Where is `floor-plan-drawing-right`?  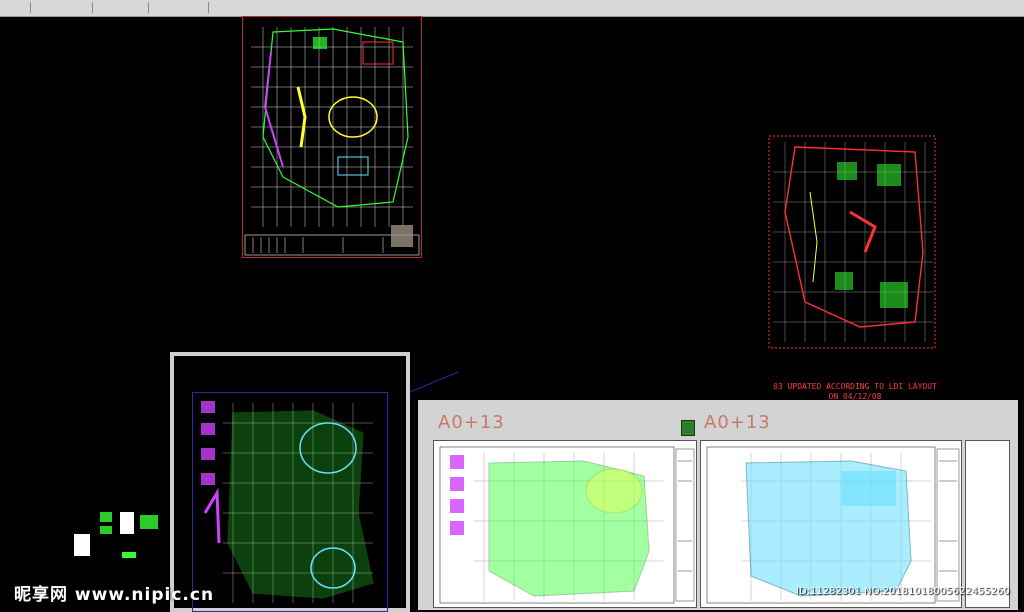 floor-plan-drawing-right is located at coordinates (852, 242).